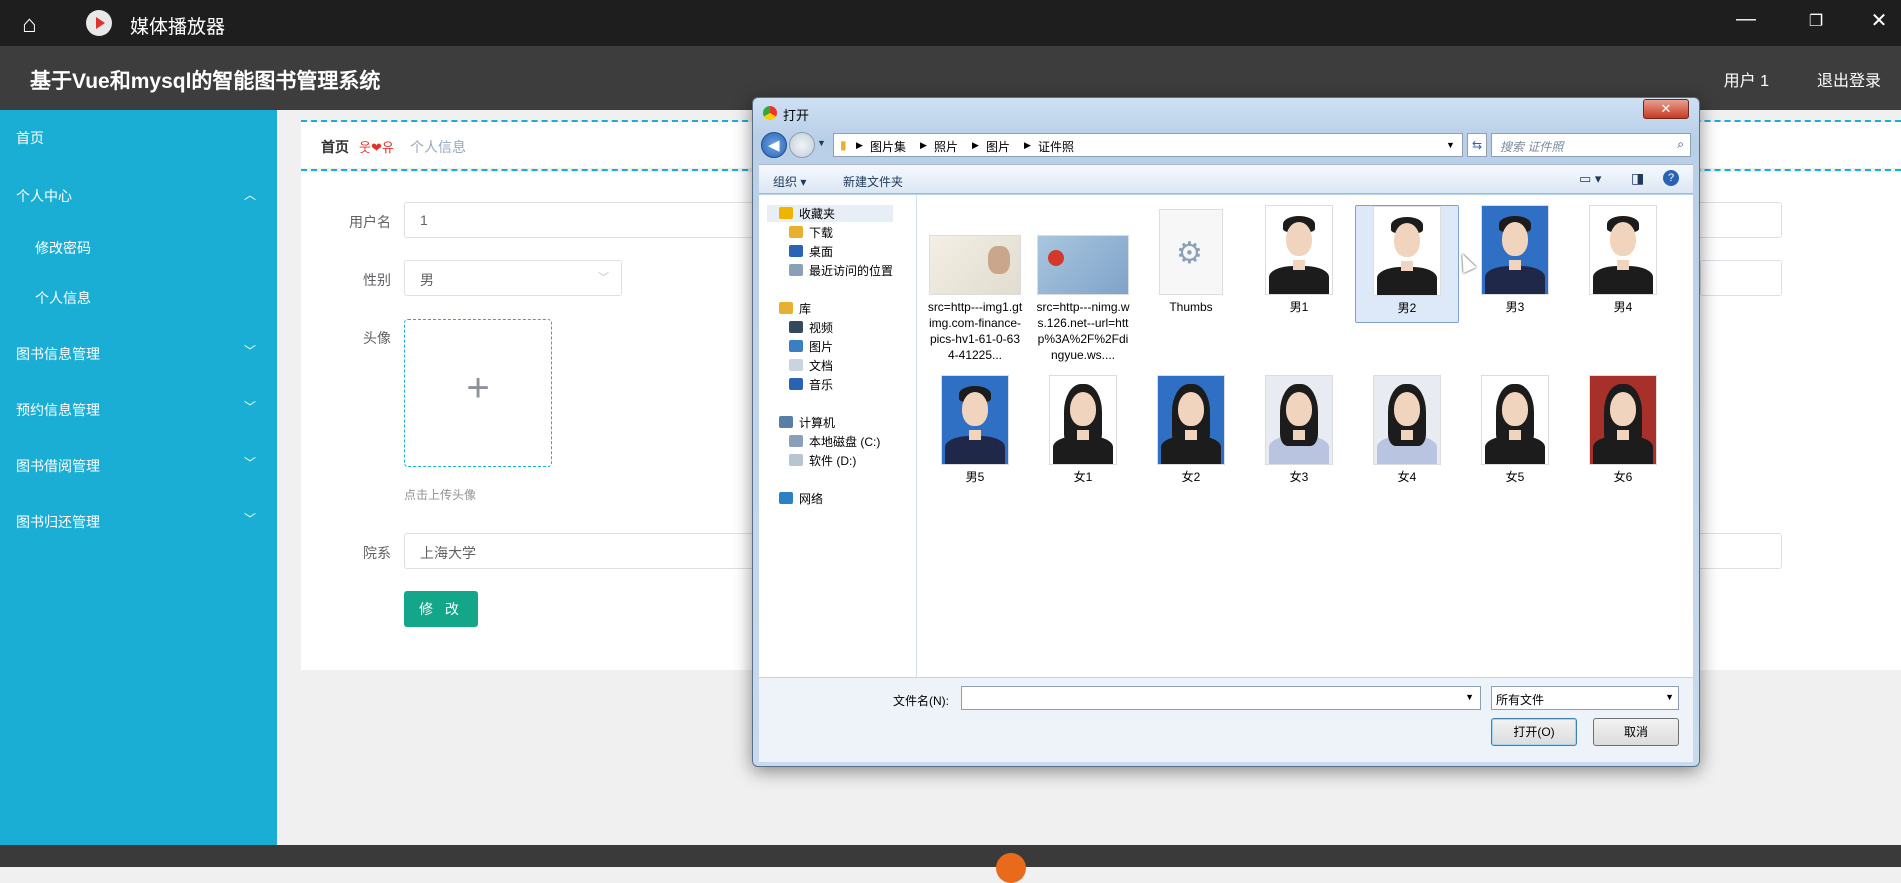  What do you see at coordinates (376, 147) in the screenshot?
I see `breadcrumb-separator: 웃❤유` at bounding box center [376, 147].